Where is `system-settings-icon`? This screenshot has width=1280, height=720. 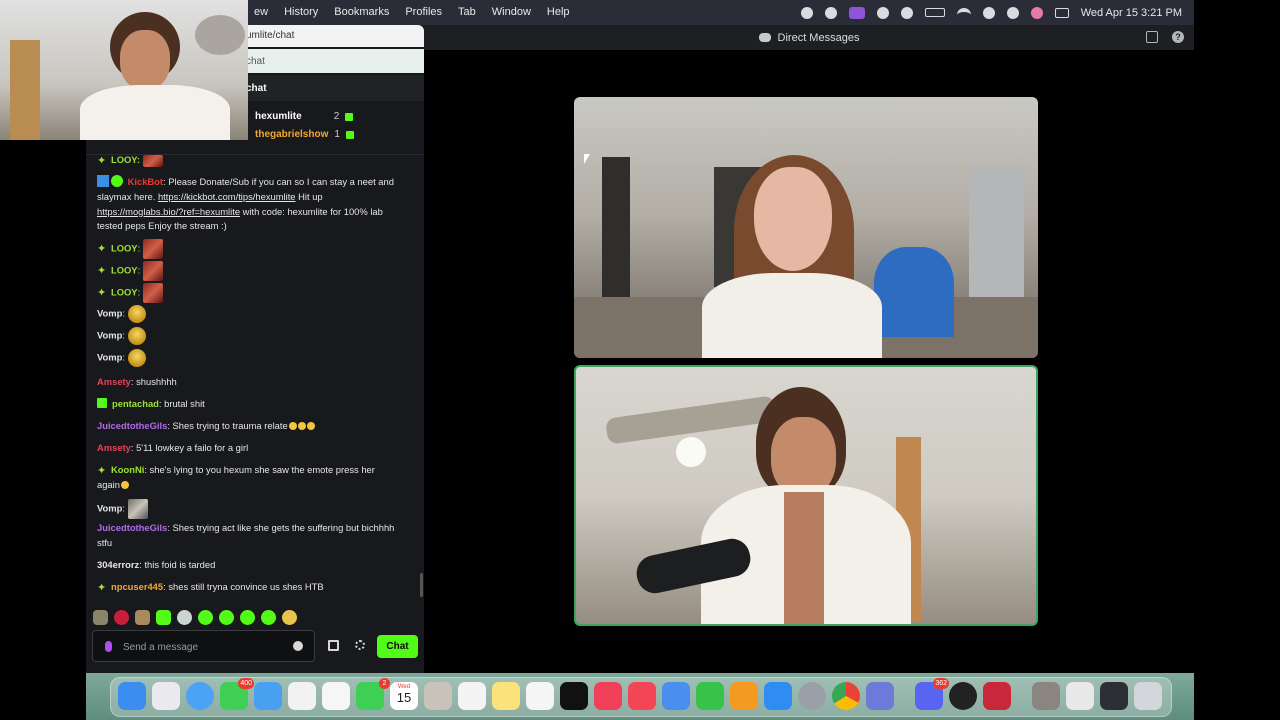
system-settings-icon is located at coordinates (812, 696).